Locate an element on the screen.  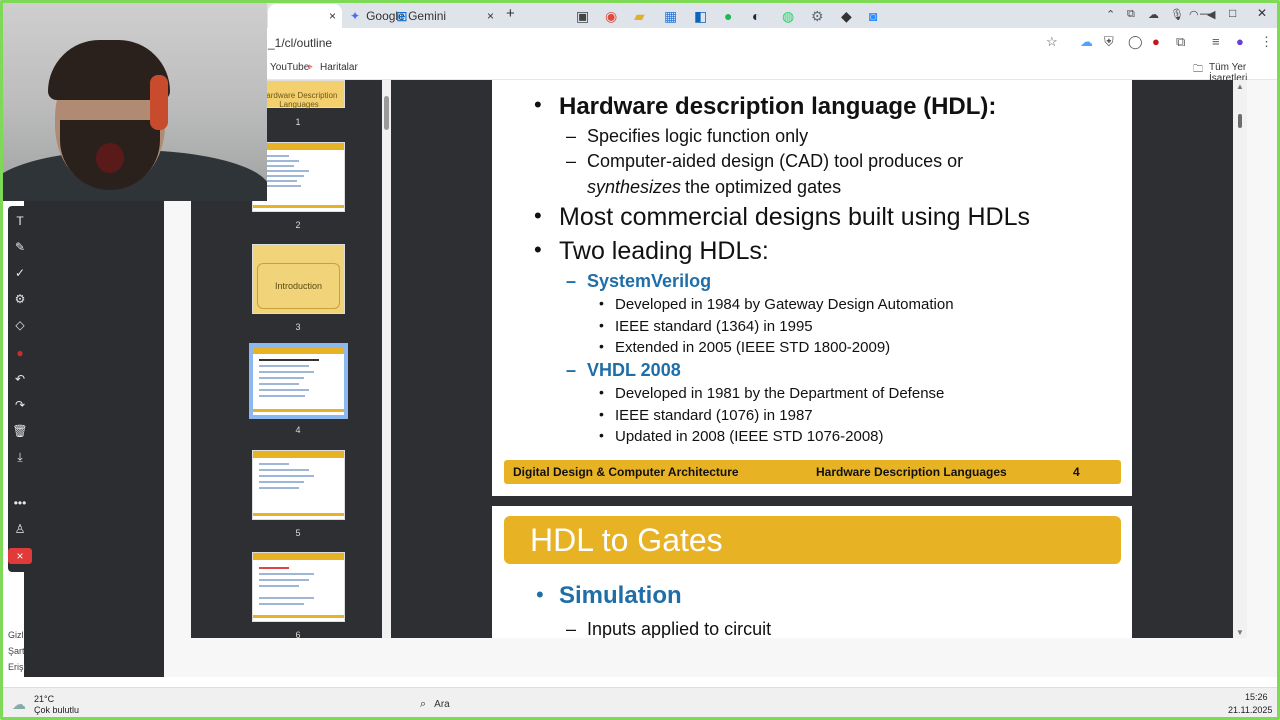
record-icon: ● is located at coordinates (1156, 41).